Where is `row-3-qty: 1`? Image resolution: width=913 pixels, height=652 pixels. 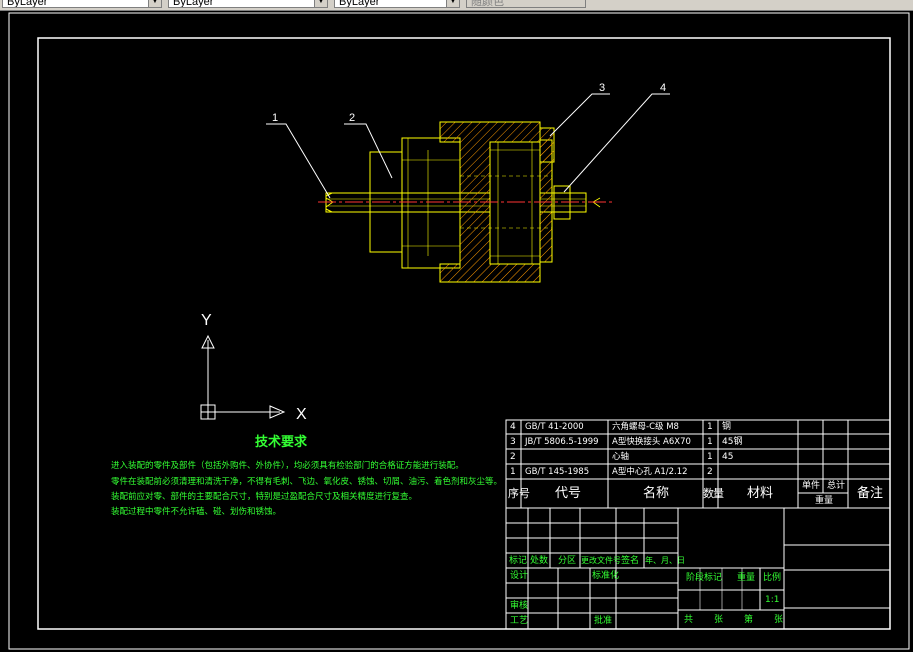
row-3-qty: 1 is located at coordinates (710, 442).